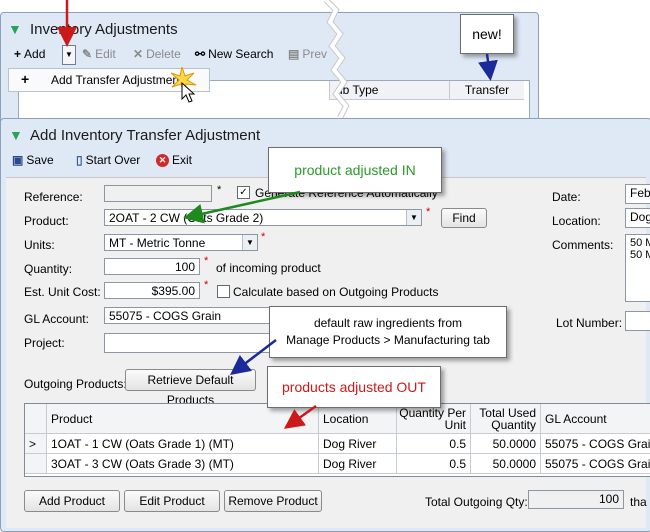 This screenshot has width=650, height=532. Describe the element at coordinates (300, 416) in the screenshot. I see `arrow-red-products` at that location.